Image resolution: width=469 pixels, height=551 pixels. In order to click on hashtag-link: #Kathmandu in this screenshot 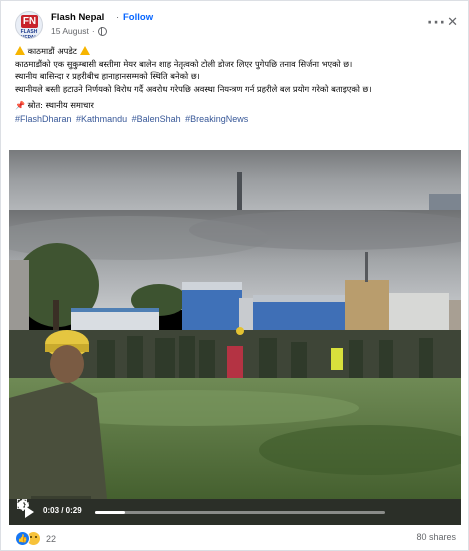, I will do `click(101, 119)`.